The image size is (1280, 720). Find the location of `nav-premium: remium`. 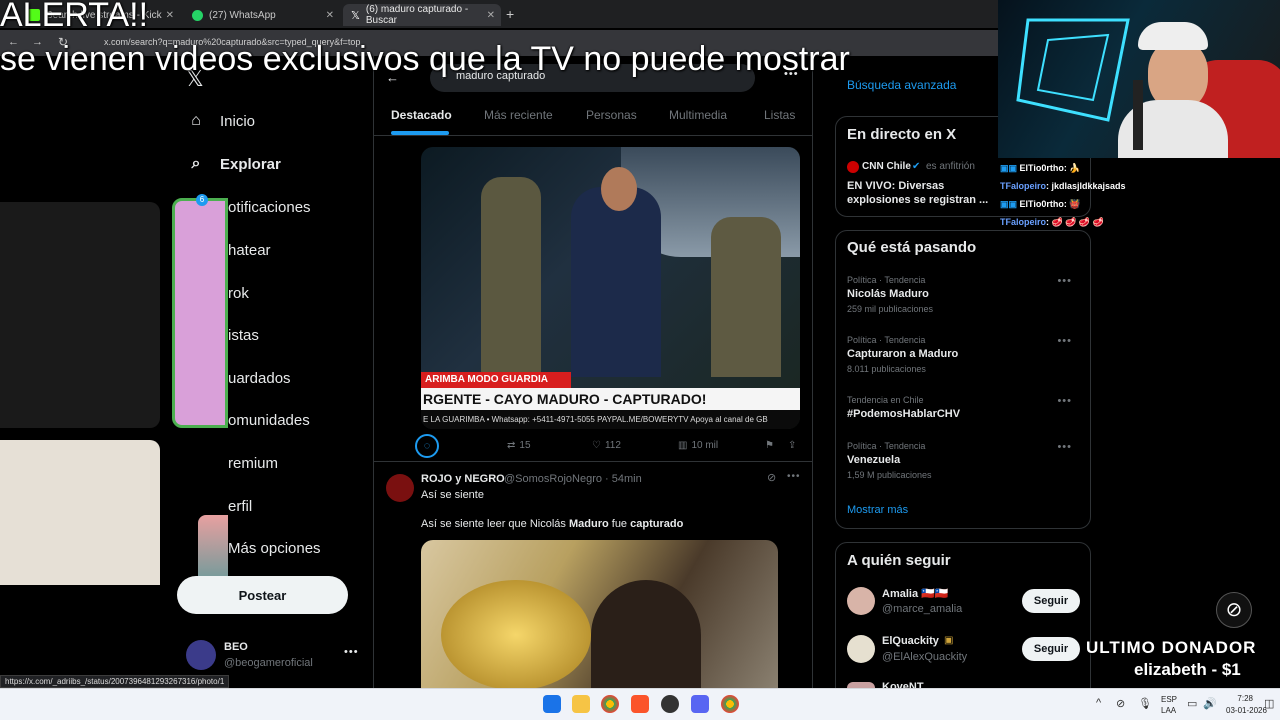

nav-premium: remium is located at coordinates (253, 463).